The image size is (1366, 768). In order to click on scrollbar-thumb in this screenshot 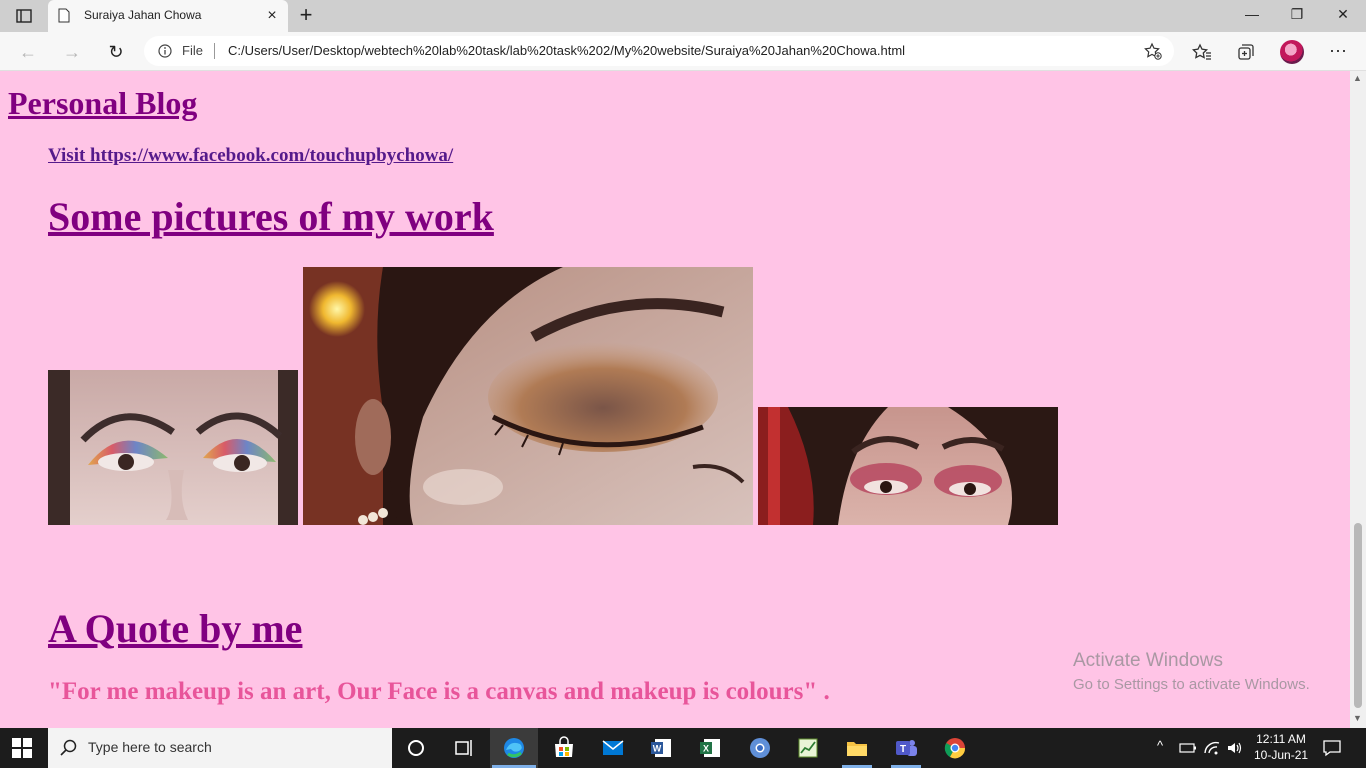, I will do `click(1358, 615)`.